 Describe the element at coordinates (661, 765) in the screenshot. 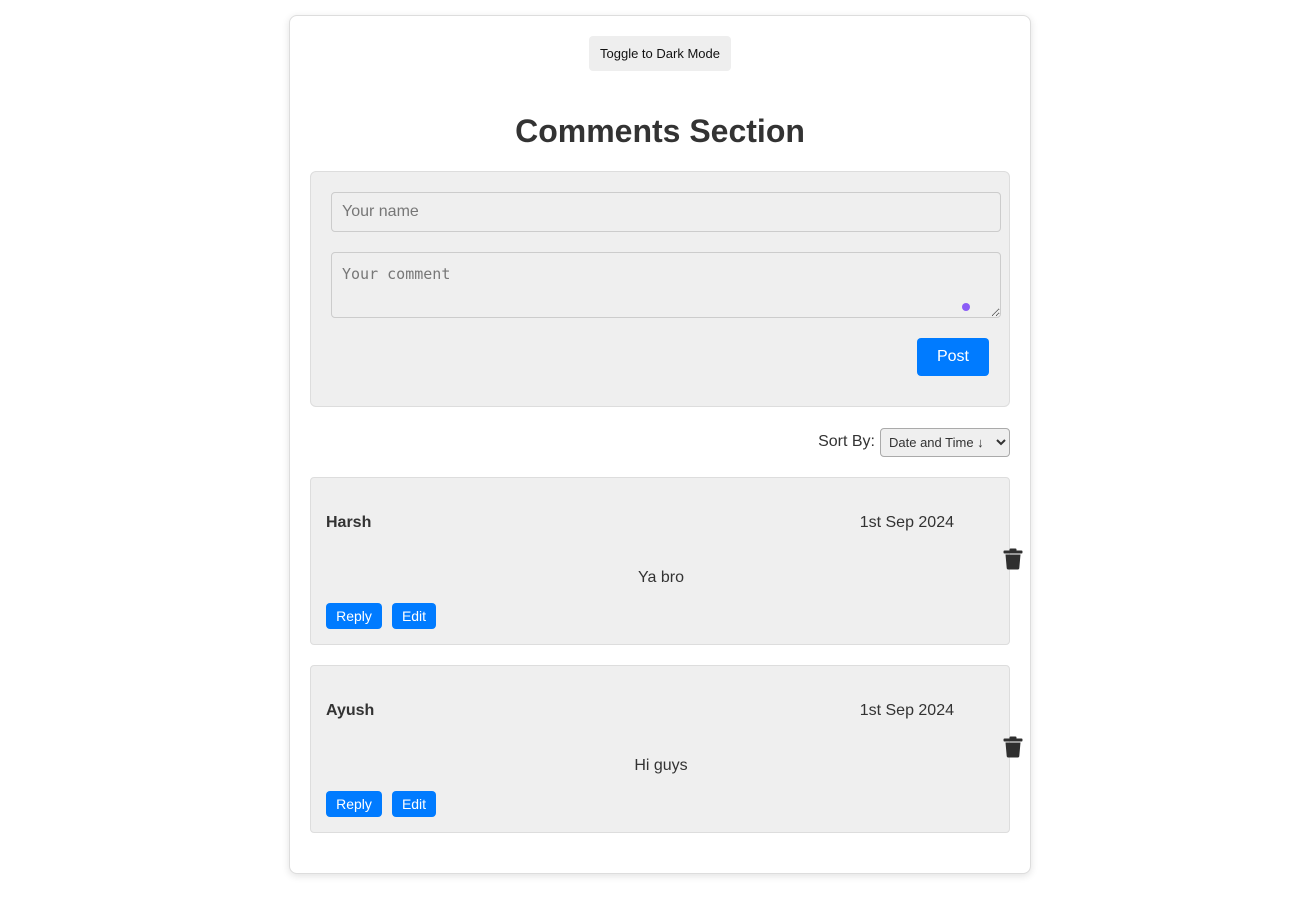

I see `comment-text: Hi guys` at that location.